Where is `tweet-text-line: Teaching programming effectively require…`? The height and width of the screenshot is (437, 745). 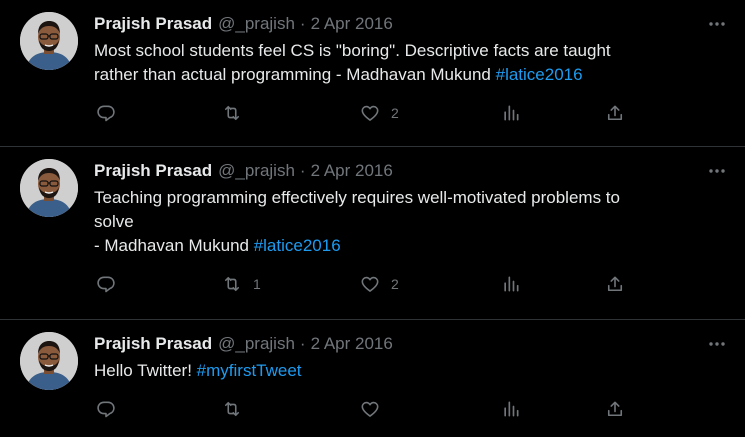 tweet-text-line: Teaching programming effectively require… is located at coordinates (357, 197).